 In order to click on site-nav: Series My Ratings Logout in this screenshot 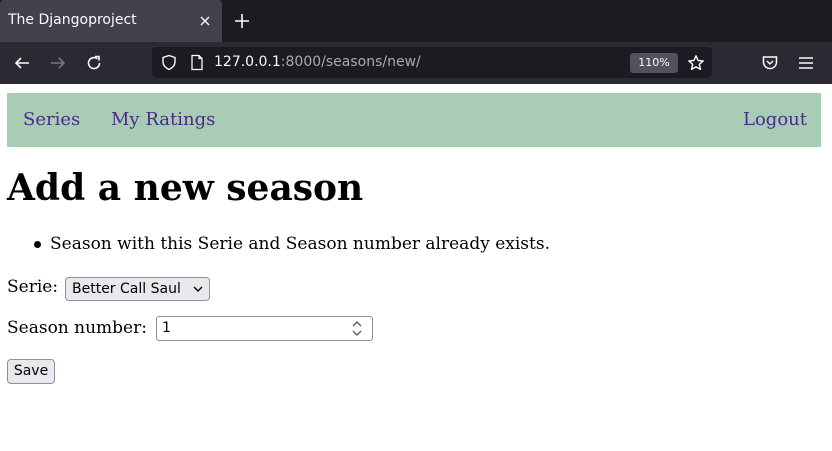, I will do `click(414, 120)`.